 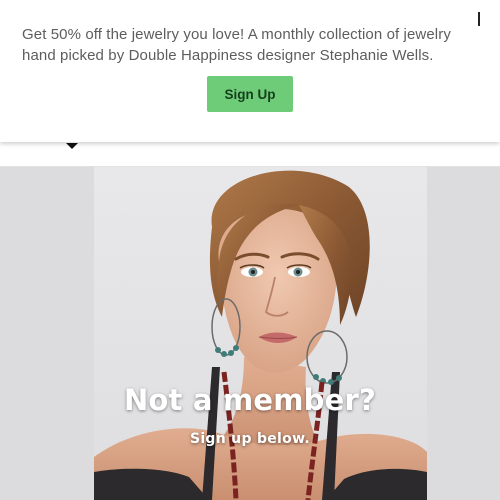 What do you see at coordinates (72, 146) in the screenshot?
I see `dropdown-caret-icon` at bounding box center [72, 146].